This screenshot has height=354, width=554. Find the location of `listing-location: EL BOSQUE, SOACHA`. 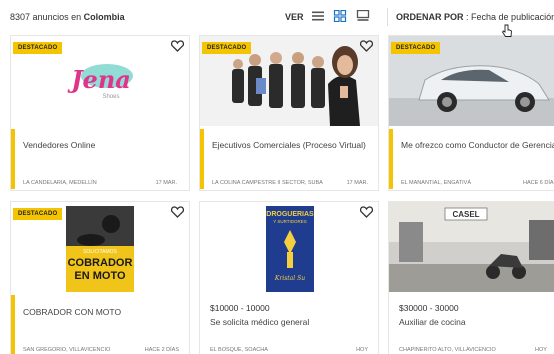

listing-location: EL BOSQUE, SOACHA is located at coordinates (239, 350).